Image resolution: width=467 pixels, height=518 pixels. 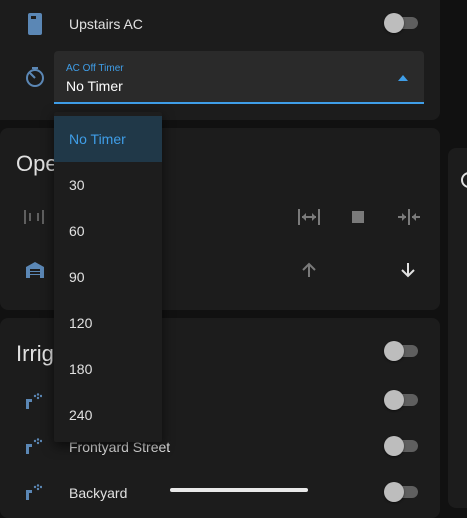 I want to click on irrigation-card-title: Irrig, so click(x=35, y=353).